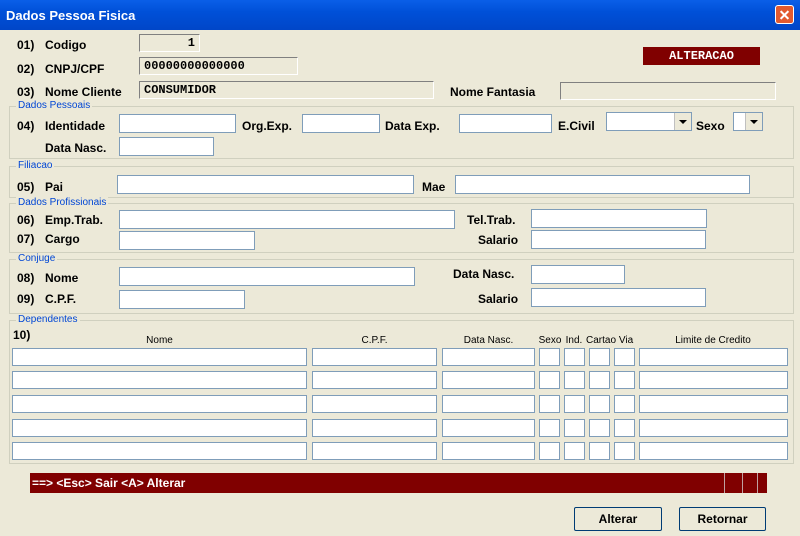 The height and width of the screenshot is (536, 800). I want to click on identidade-label: Identidade, so click(75, 126).